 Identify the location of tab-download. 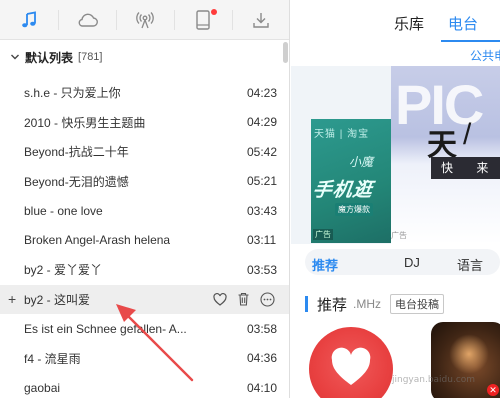
(260, 20).